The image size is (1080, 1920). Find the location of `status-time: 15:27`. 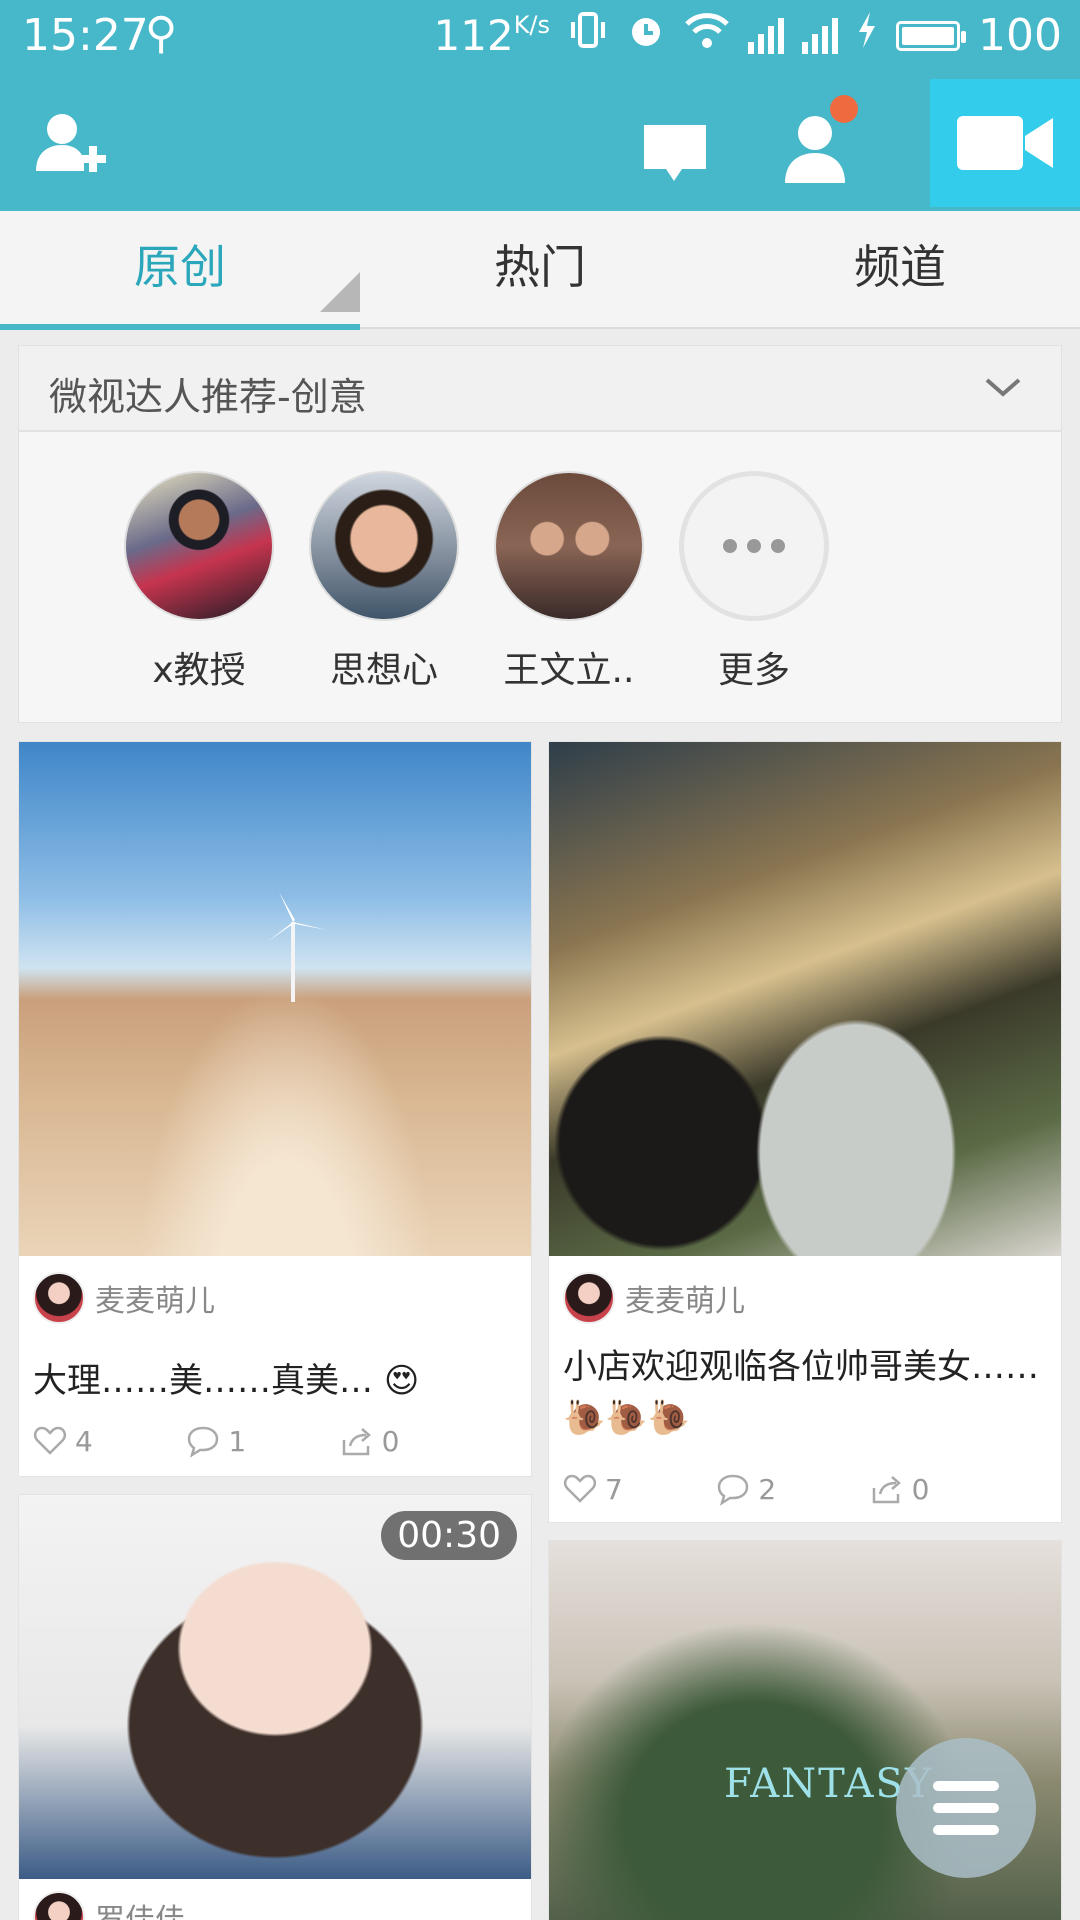

status-time: 15:27 is located at coordinates (85, 35).